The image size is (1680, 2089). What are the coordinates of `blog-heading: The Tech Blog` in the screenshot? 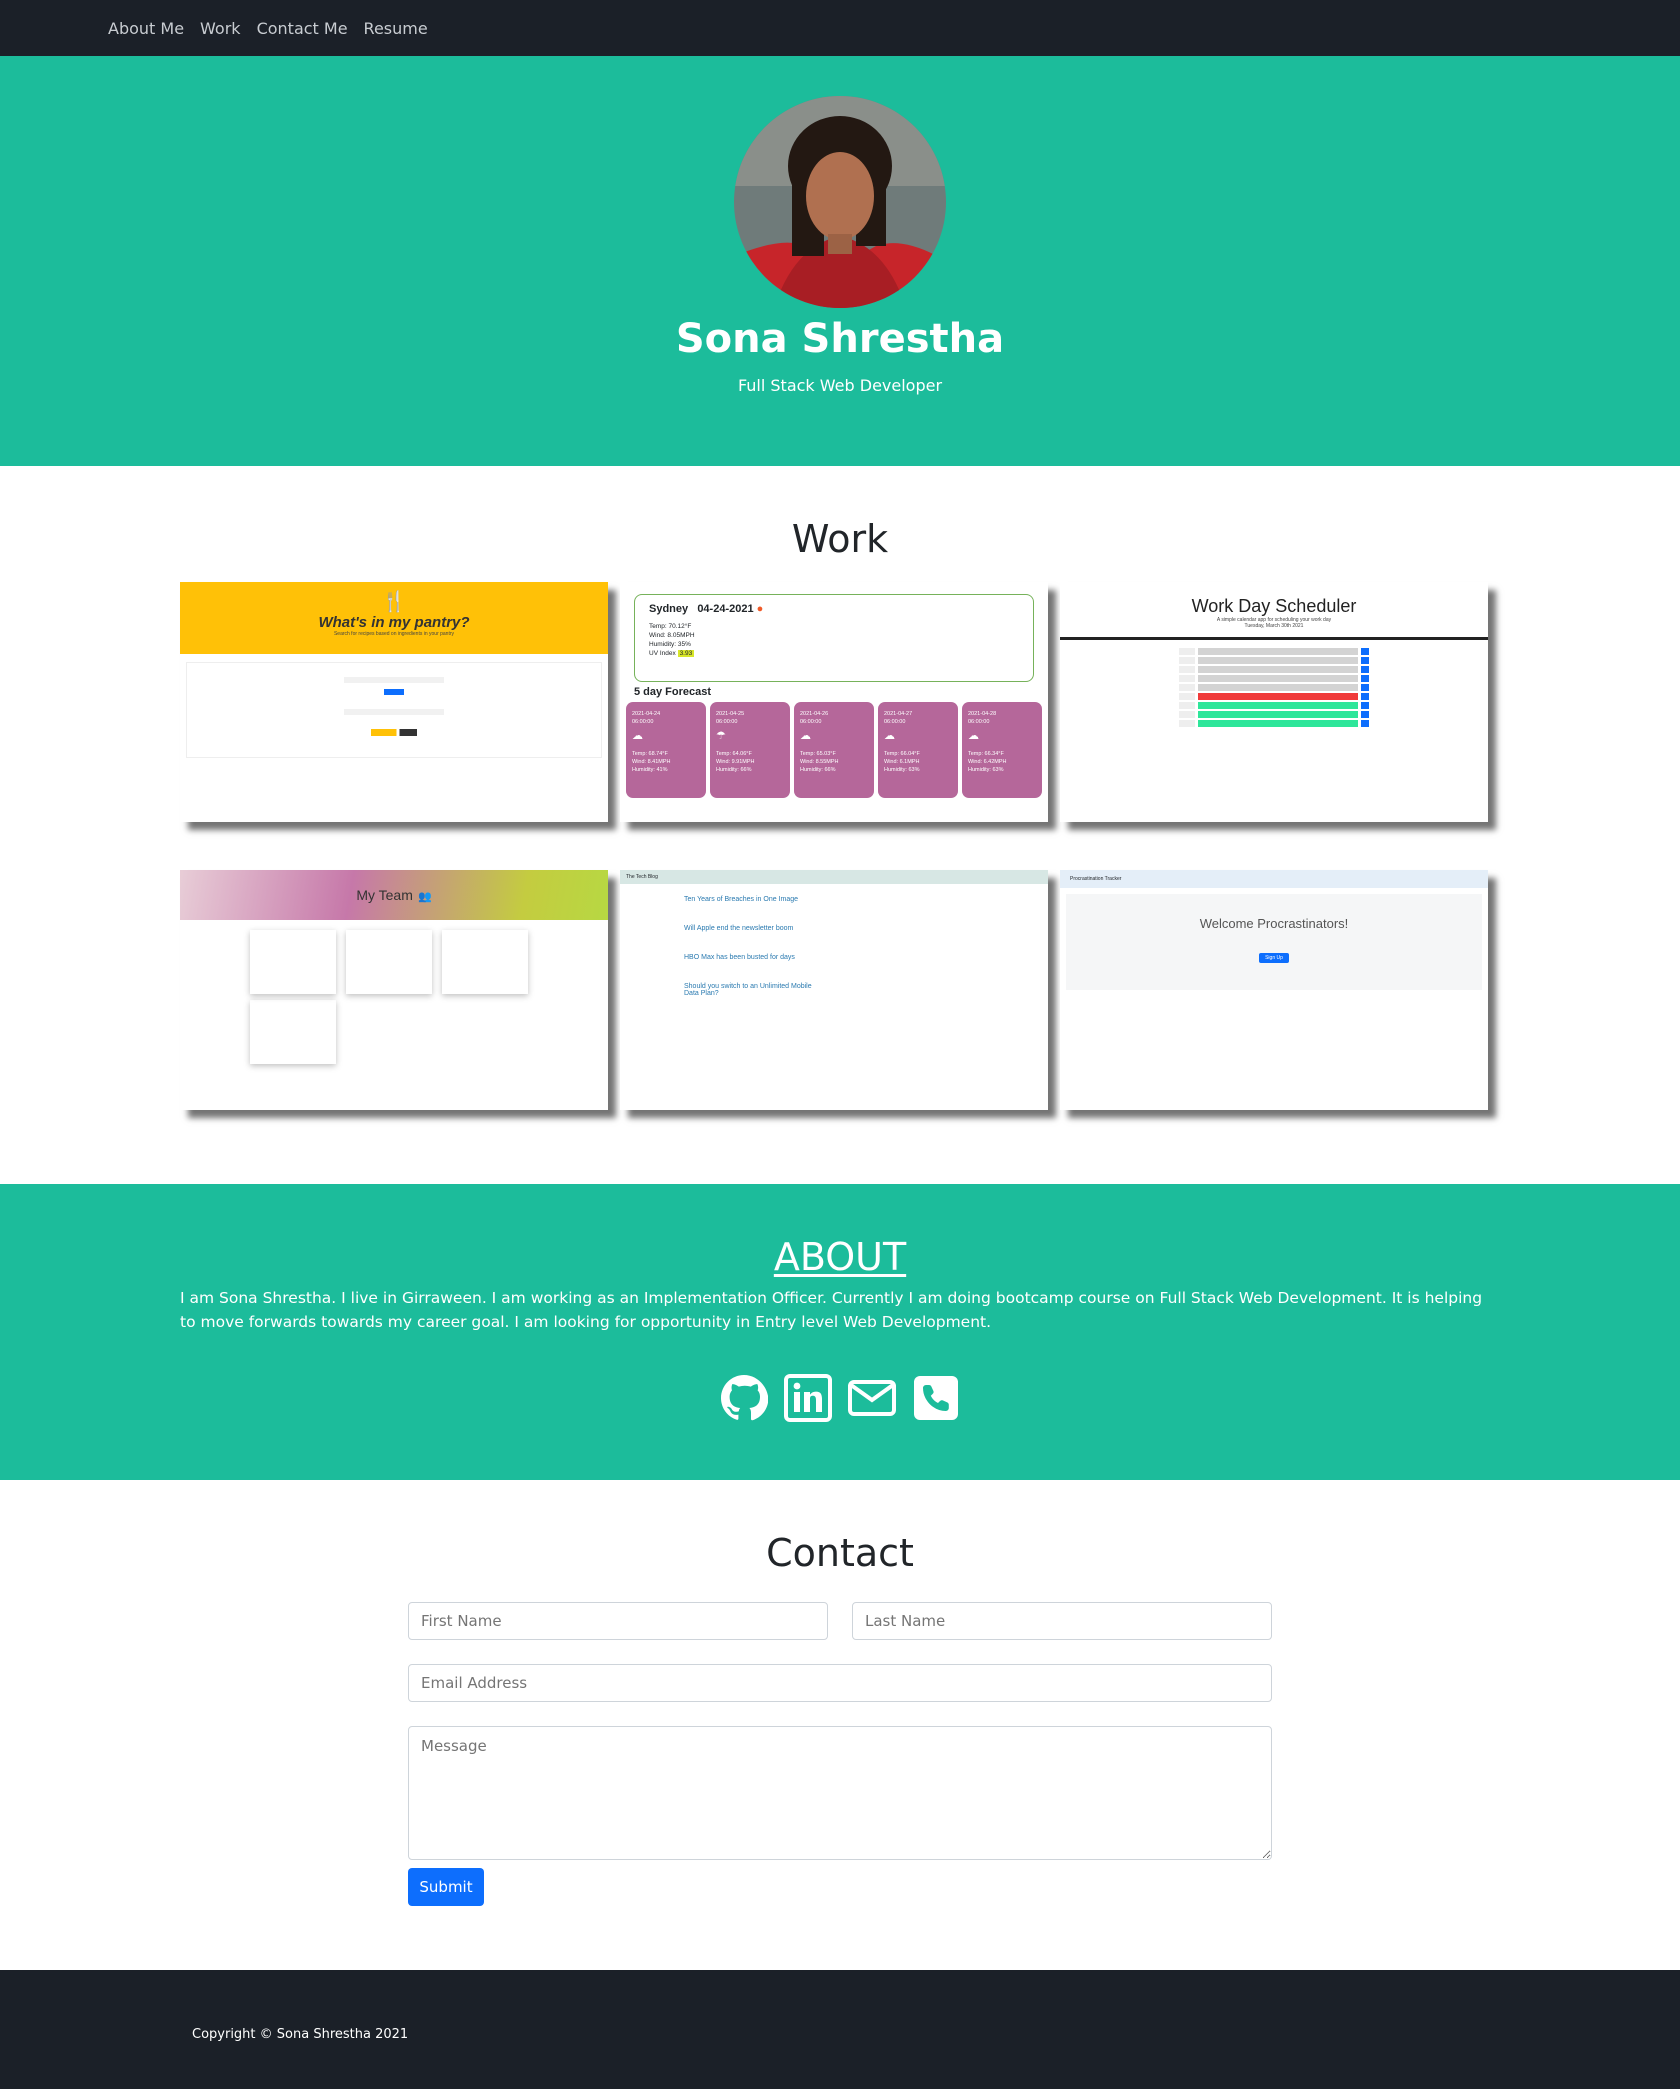 It's located at (834, 877).